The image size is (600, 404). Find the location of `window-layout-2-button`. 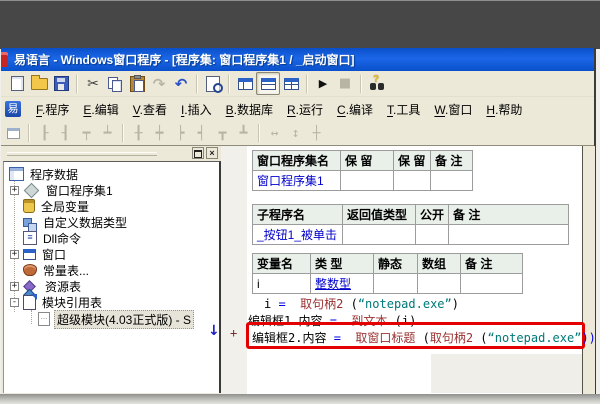

window-layout-2-button is located at coordinates (268, 83).